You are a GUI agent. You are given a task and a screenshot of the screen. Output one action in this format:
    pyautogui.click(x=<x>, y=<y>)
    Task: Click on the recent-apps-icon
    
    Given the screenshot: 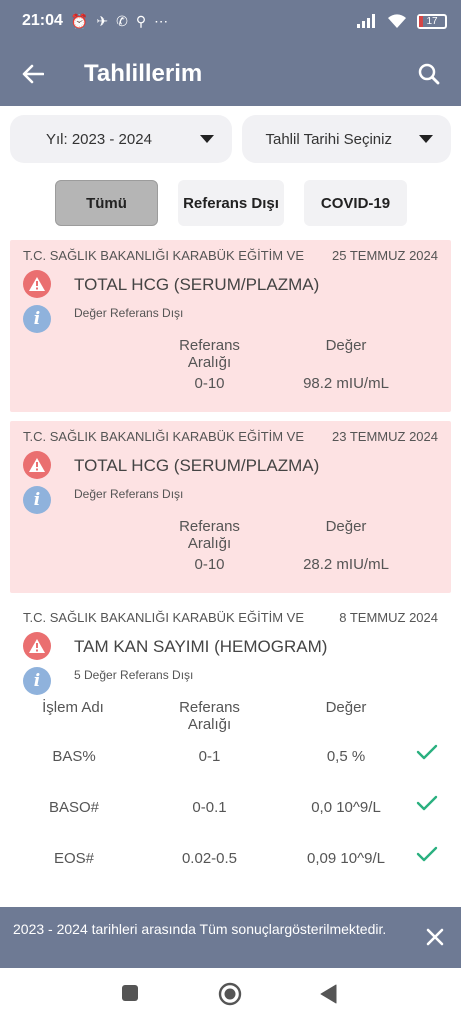 What is the action you would take?
    pyautogui.click(x=130, y=993)
    